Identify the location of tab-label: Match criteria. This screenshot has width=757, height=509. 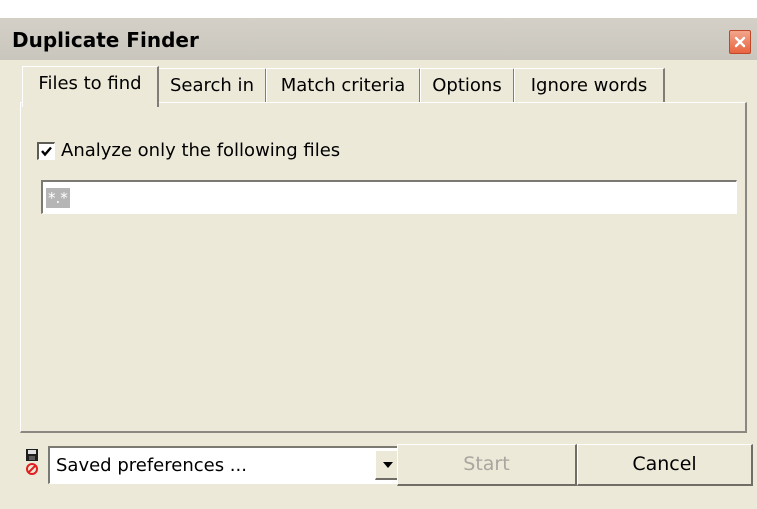
(343, 85).